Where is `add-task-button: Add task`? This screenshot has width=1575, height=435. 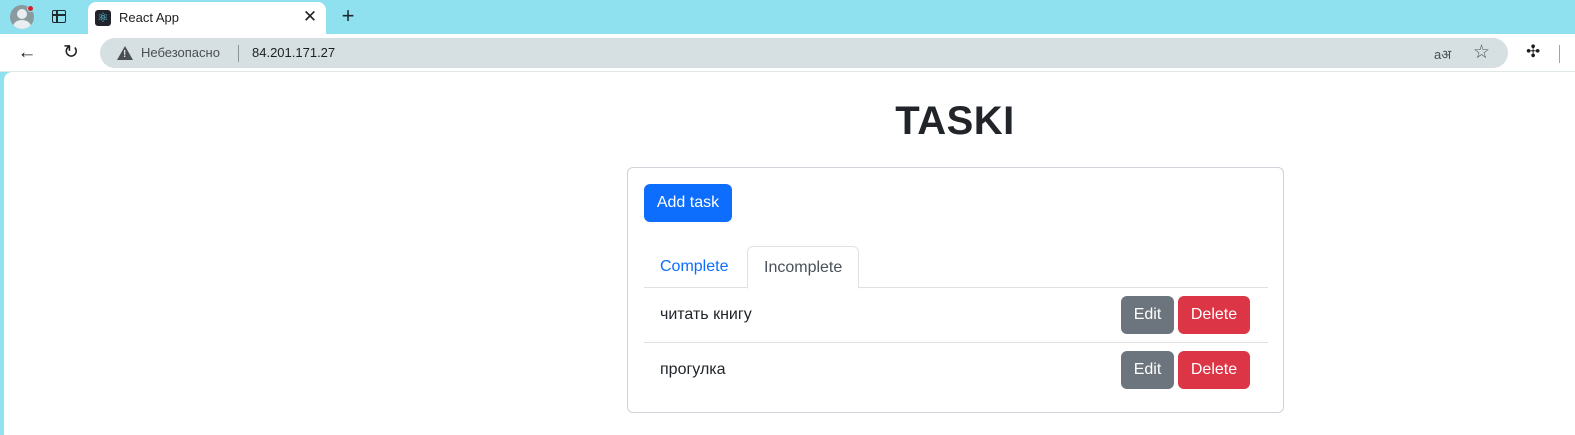 add-task-button: Add task is located at coordinates (688, 203).